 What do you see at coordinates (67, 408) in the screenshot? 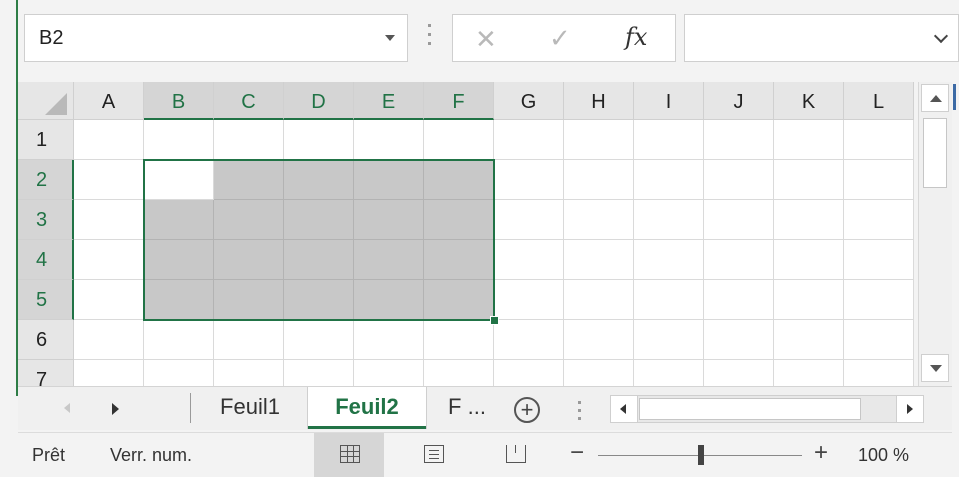
I see `previous-sheet-icon` at bounding box center [67, 408].